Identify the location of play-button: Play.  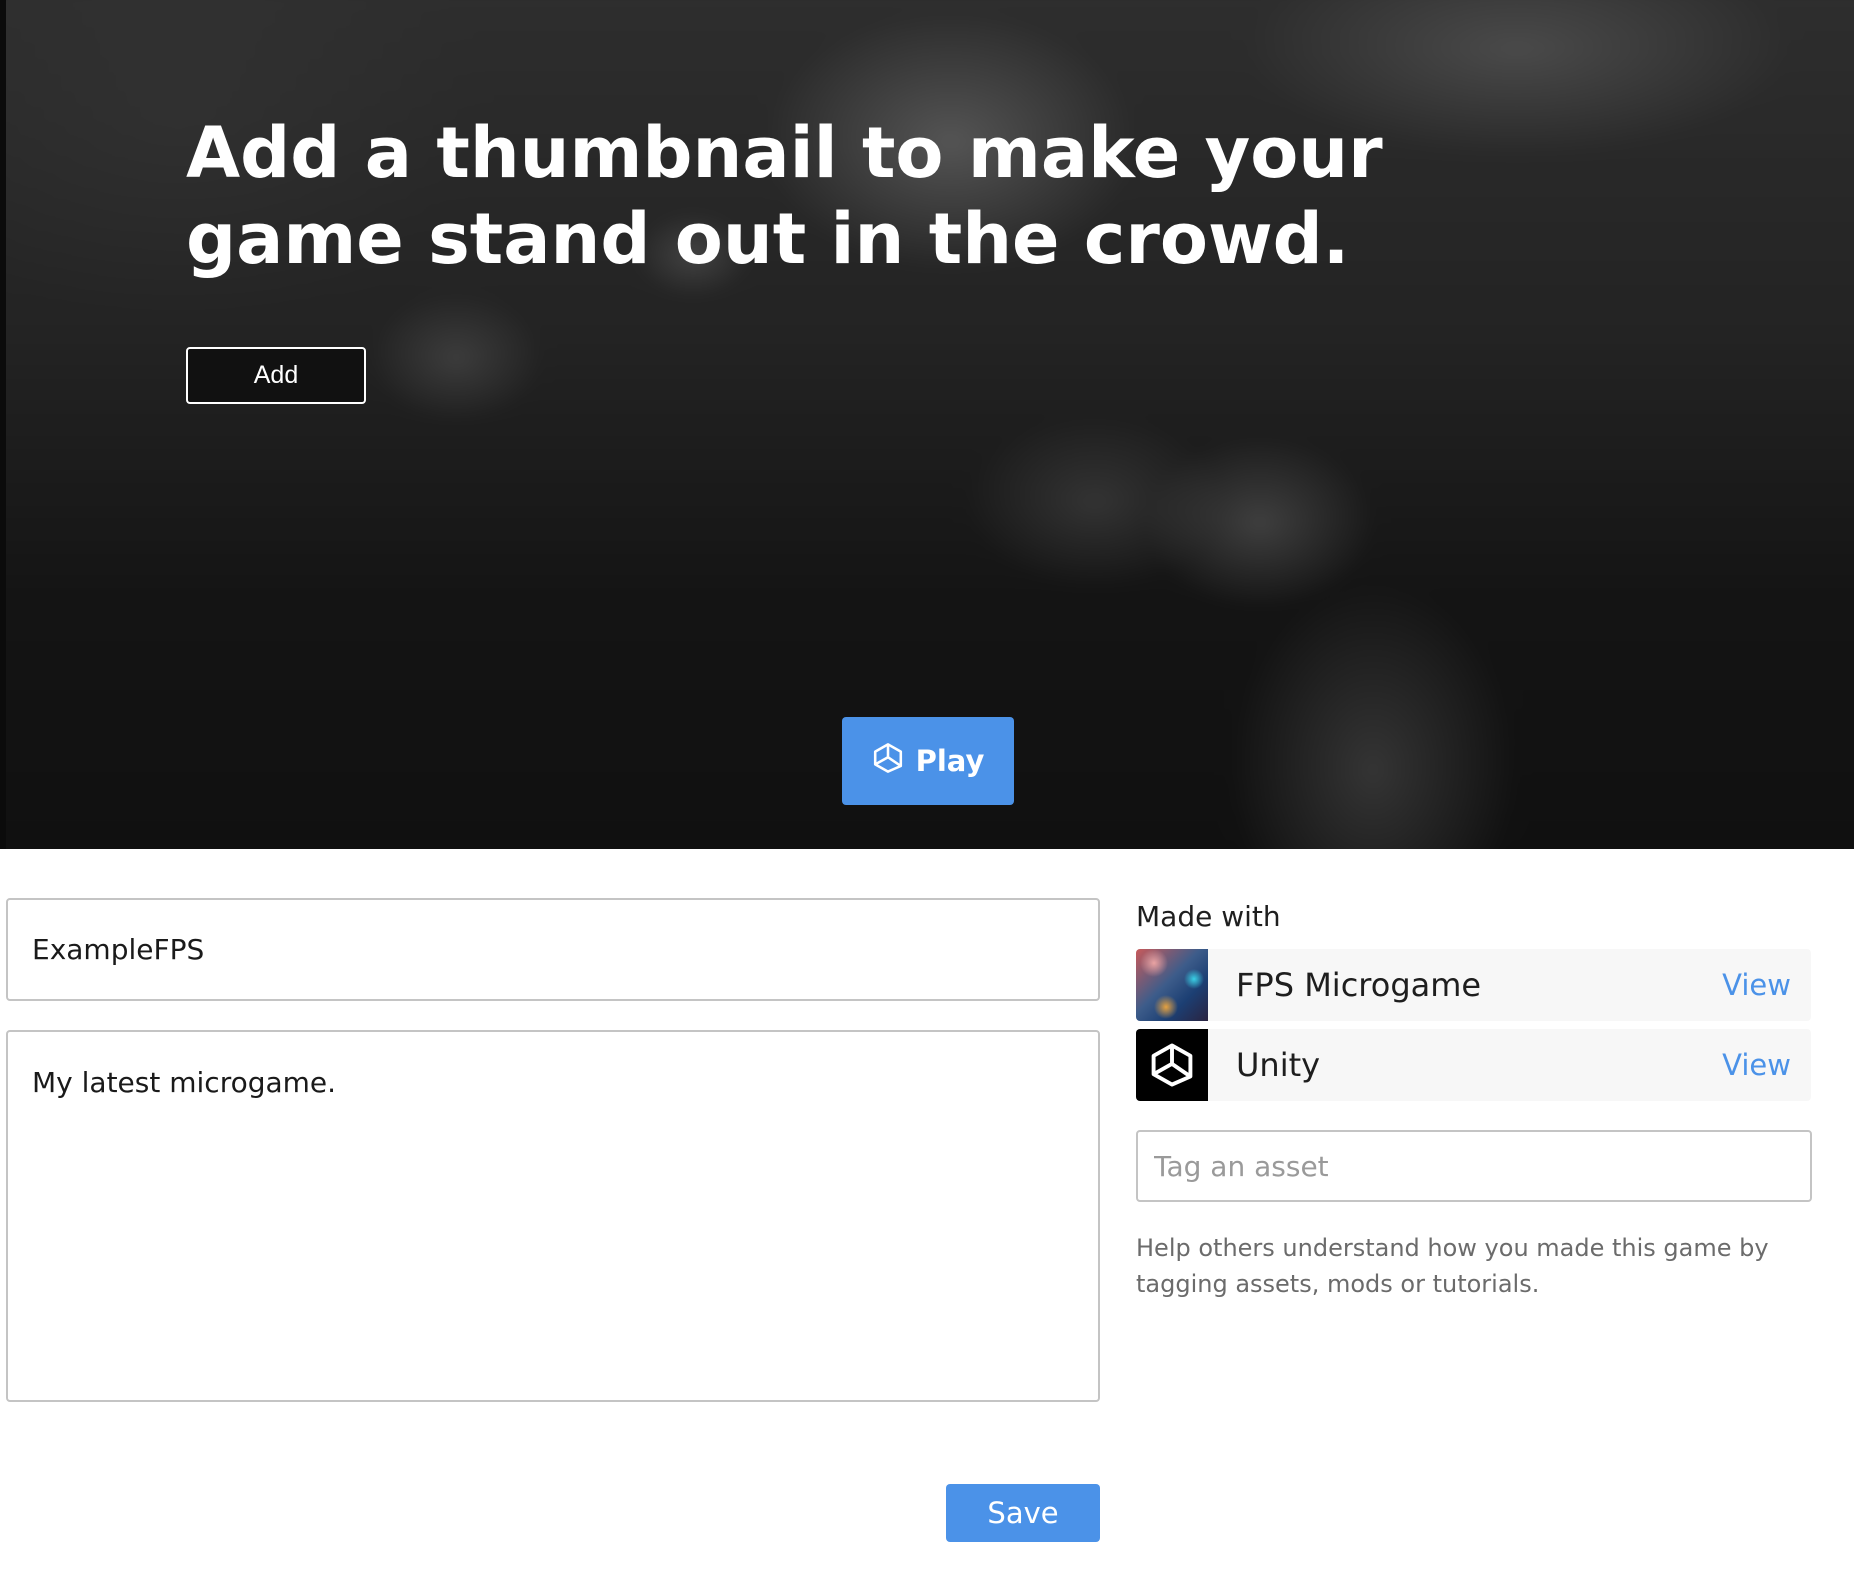
(928, 761).